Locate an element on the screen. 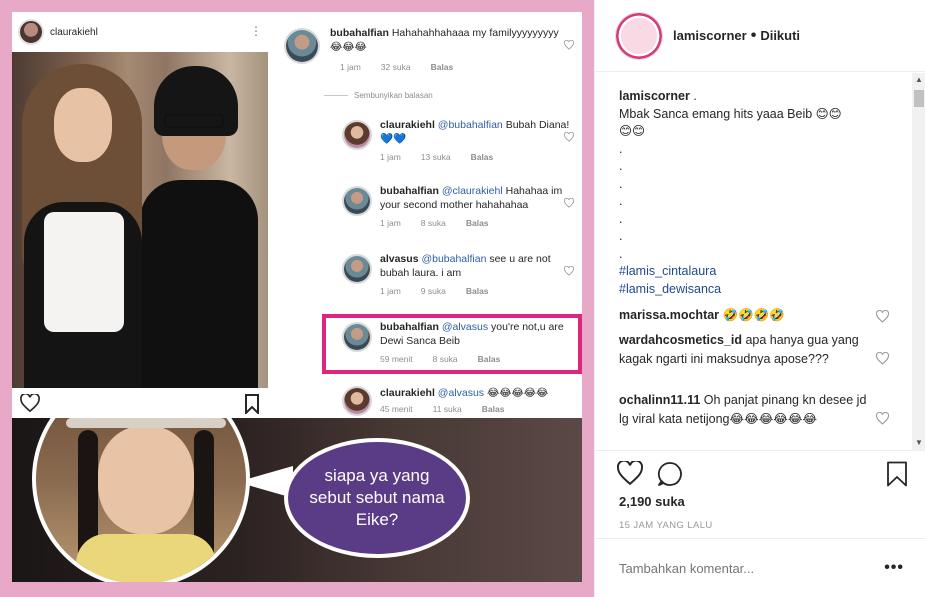 This screenshot has height=597, width=925. speech-bubble-text: siapa ya yang sebut sebut nama Eike? is located at coordinates (377, 497).